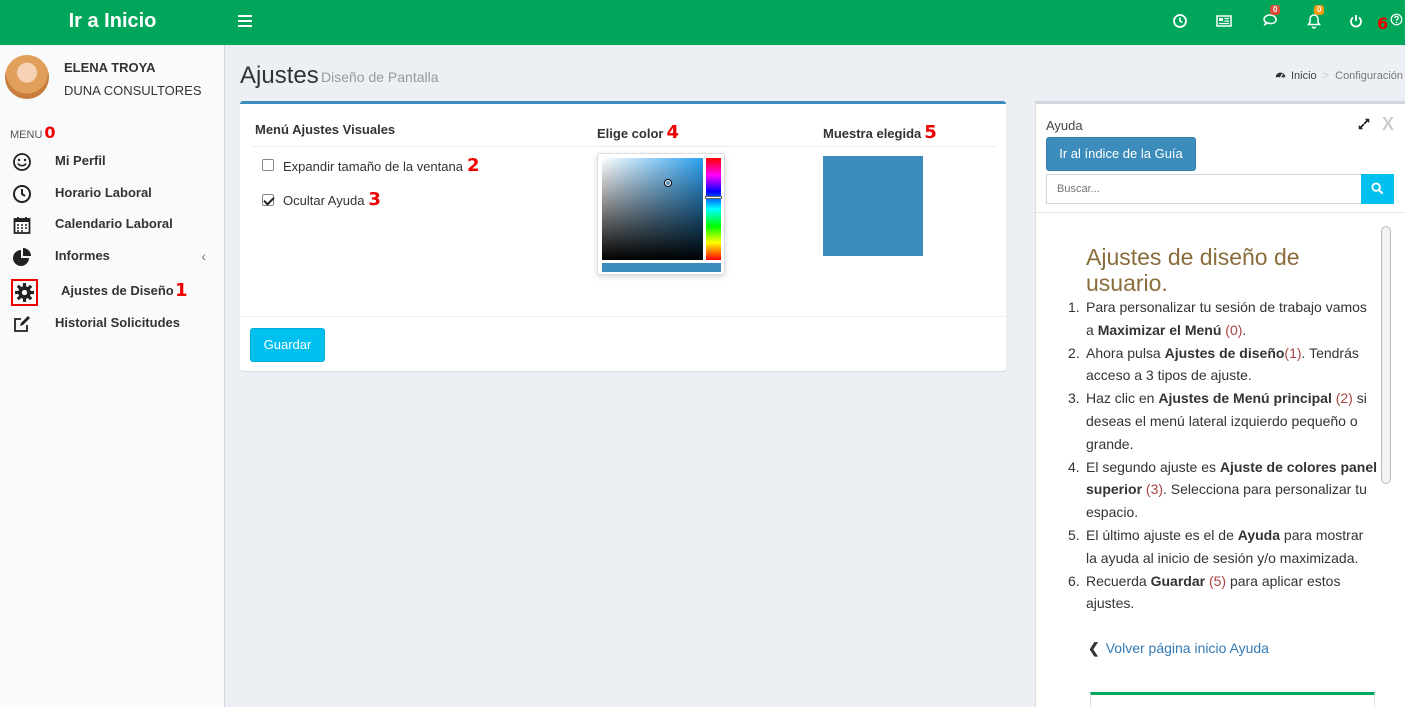 The width and height of the screenshot is (1405, 707). What do you see at coordinates (1342, 398) in the screenshot?
I see `step-ref: (2)` at bounding box center [1342, 398].